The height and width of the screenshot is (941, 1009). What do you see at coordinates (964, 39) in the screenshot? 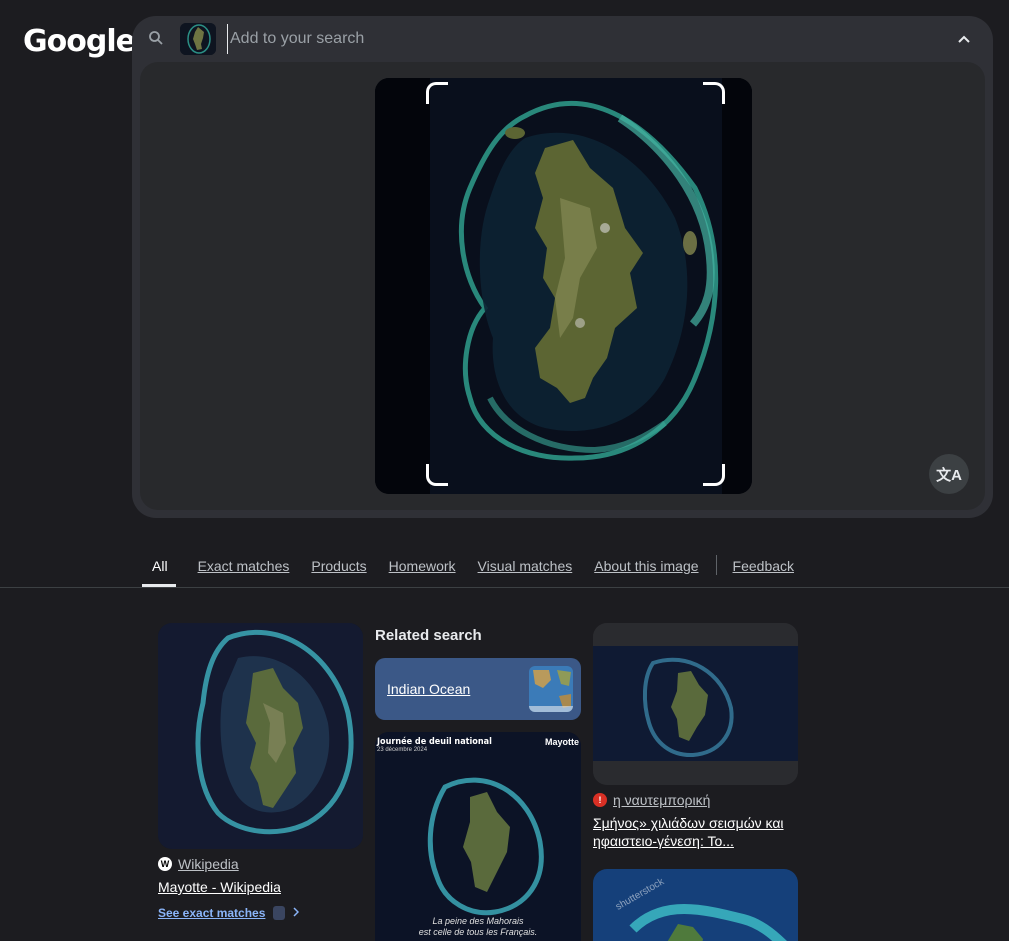
I see `chevron-up-icon` at bounding box center [964, 39].